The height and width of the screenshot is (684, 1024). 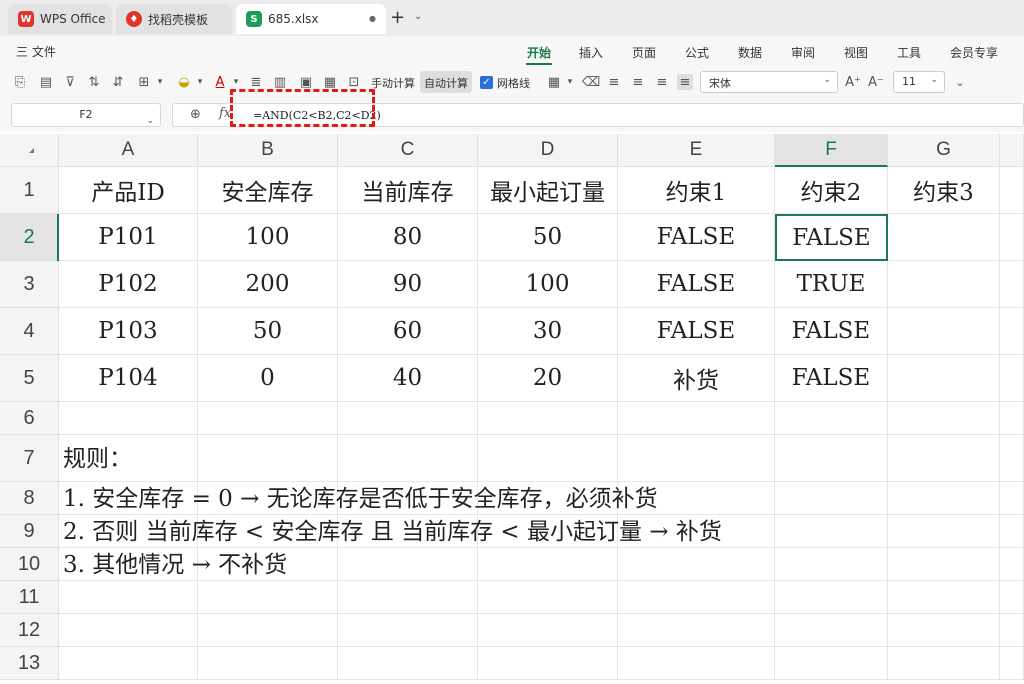 What do you see at coordinates (876, 82) in the screenshot?
I see `decrease-font-icon: A⁻` at bounding box center [876, 82].